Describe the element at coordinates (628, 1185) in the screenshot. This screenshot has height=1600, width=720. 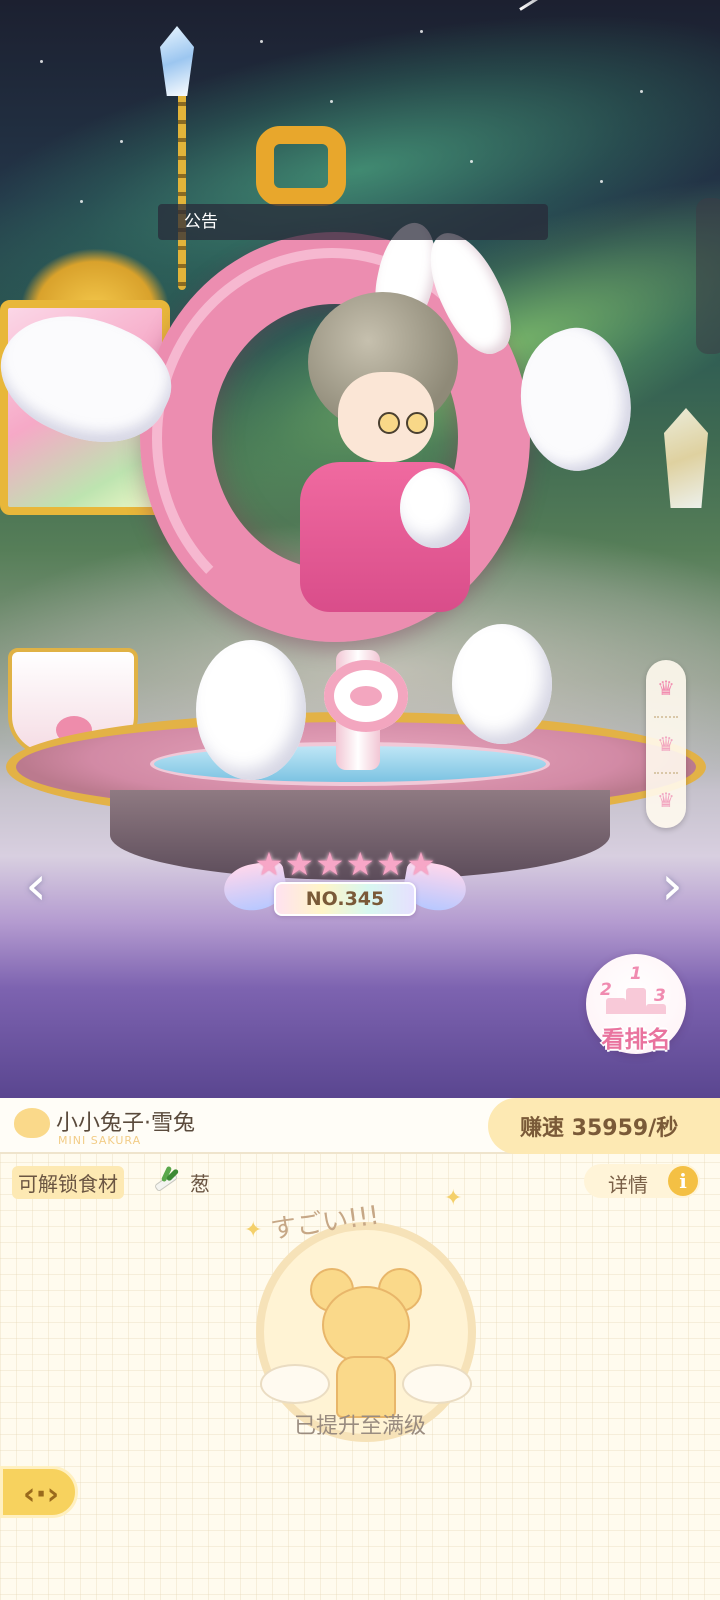
I see `details-label: 详情` at that location.